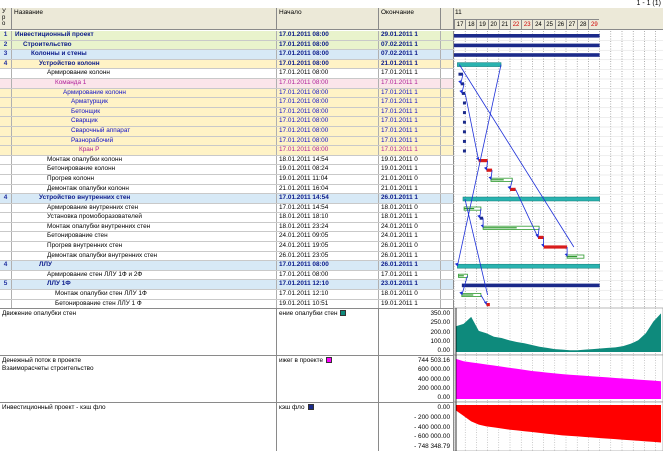 The height and width of the screenshot is (451, 663). I want to click on task-name: Установка промоборазователей, so click(144, 217).